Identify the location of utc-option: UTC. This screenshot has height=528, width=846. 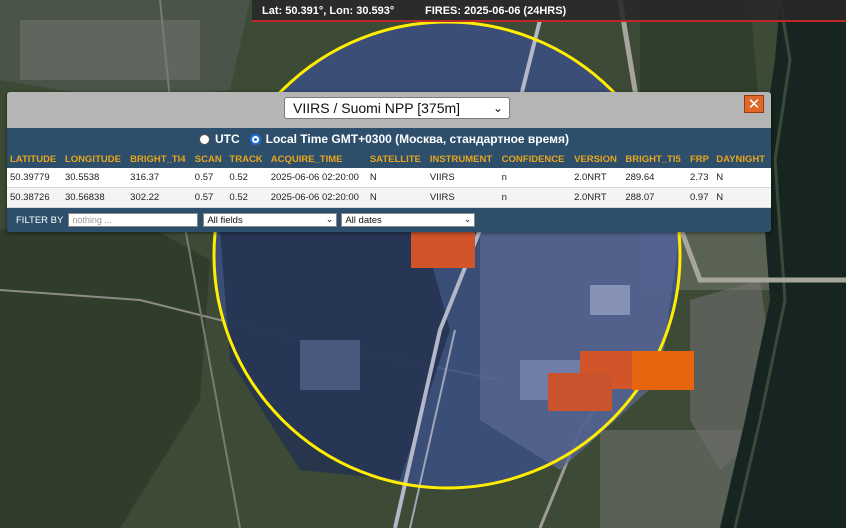
(219, 139).